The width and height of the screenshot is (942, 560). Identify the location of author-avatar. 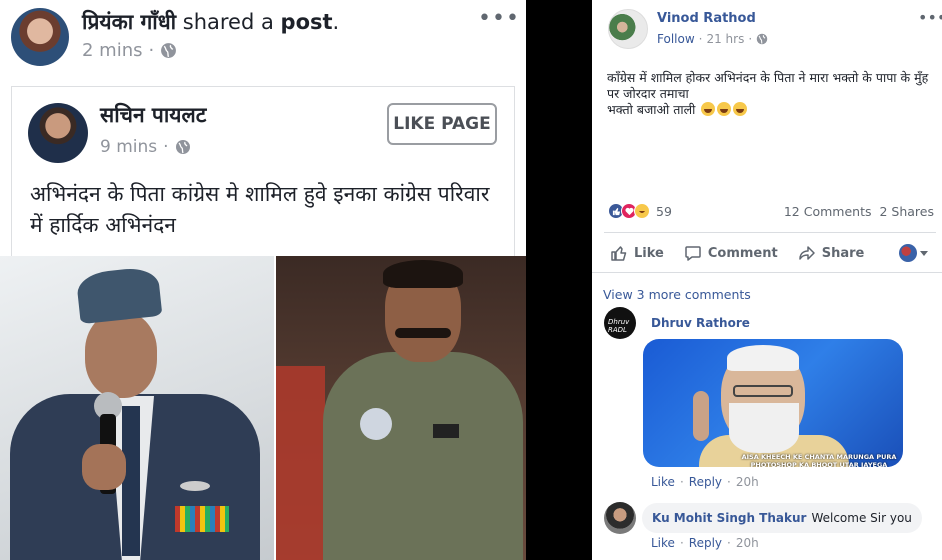
(628, 29).